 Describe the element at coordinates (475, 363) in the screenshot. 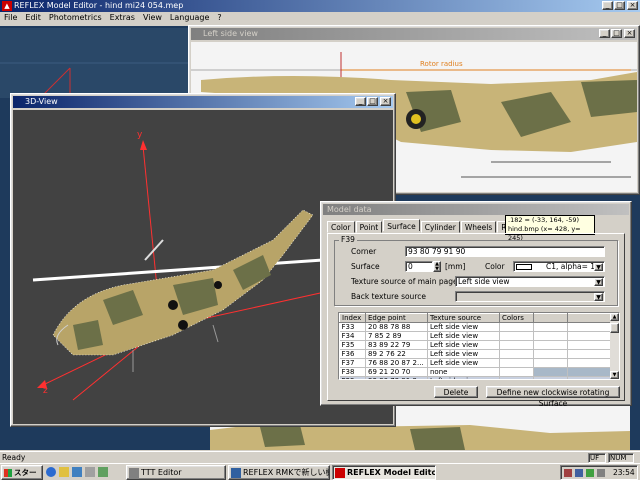

I see `table-row: F37 76 88 20 87 2... Left side view` at that location.